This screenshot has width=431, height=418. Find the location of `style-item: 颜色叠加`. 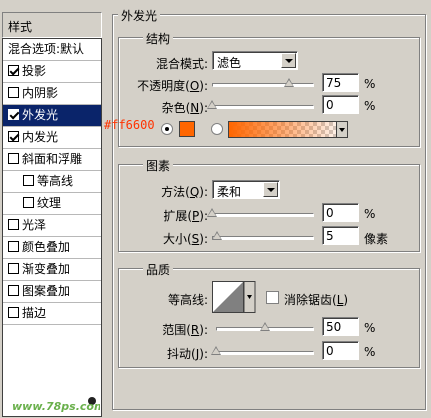

style-item: 颜色叠加 is located at coordinates (52, 248).